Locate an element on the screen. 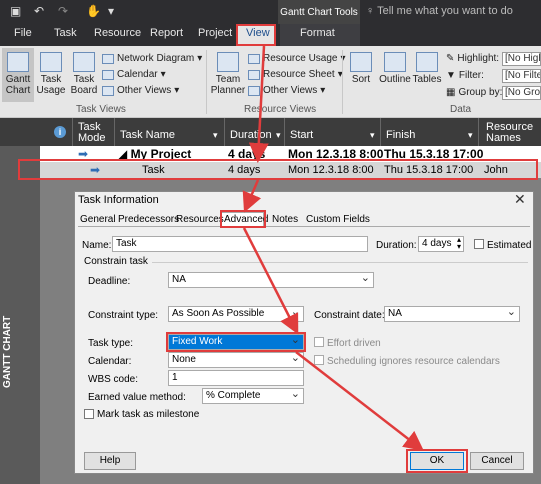 This screenshot has height=484, width=541. arrow-task-type-to-ok is located at coordinates (359, 401).